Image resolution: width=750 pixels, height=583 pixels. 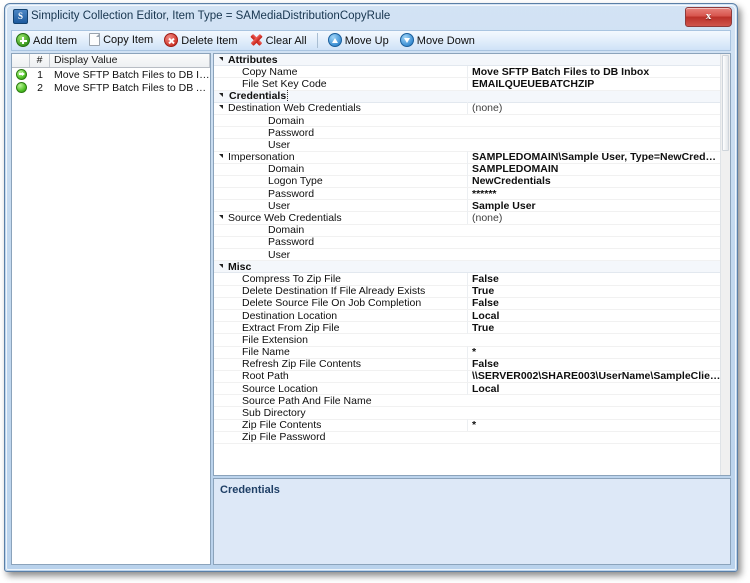 I want to click on property-row: Zip File Password, so click(x=467, y=437).